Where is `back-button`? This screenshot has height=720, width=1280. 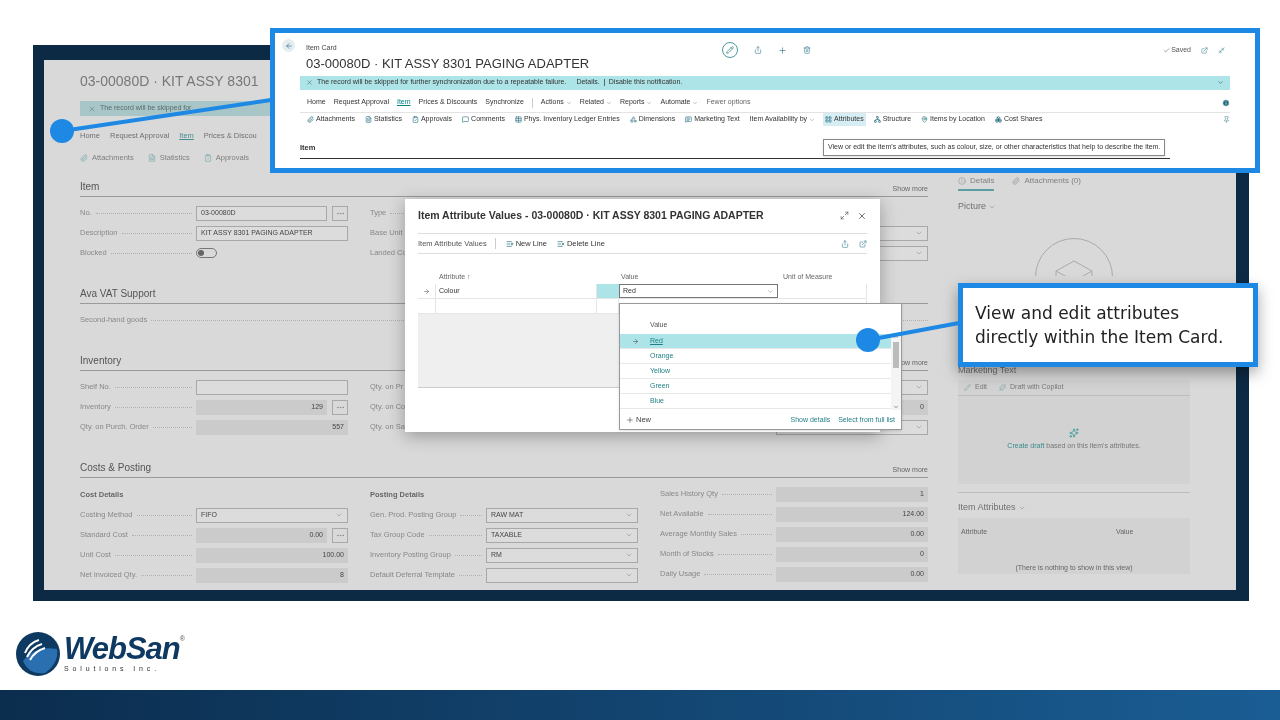
back-button is located at coordinates (288, 45).